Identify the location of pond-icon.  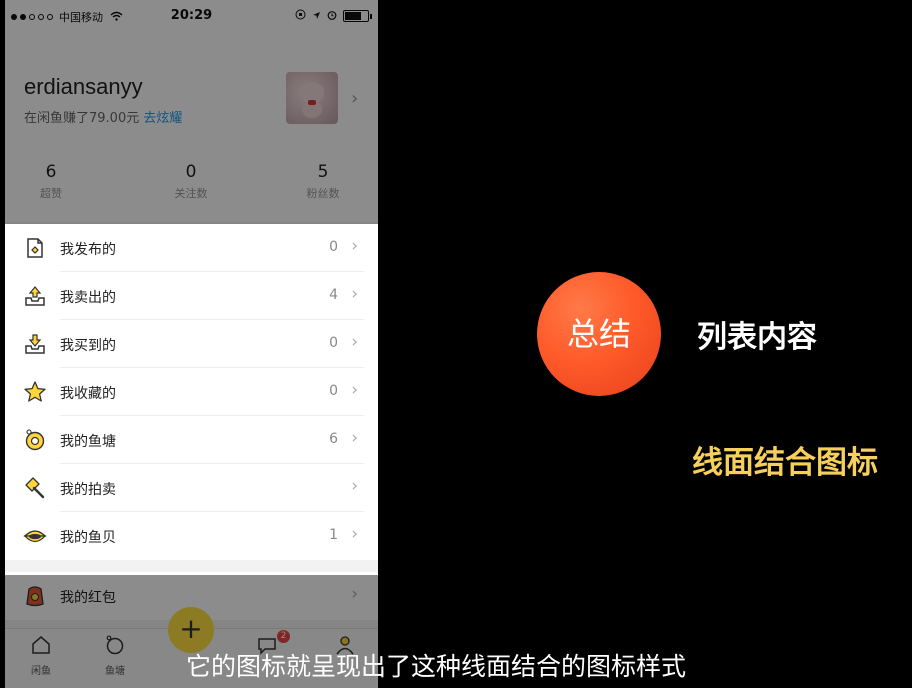
(35, 440).